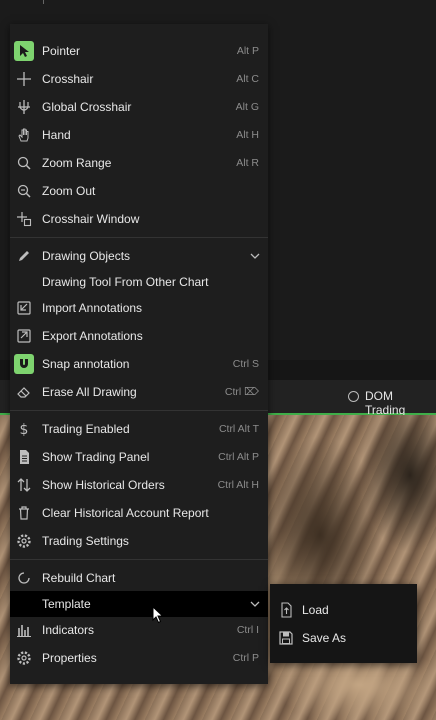  I want to click on refresh-icon, so click(24, 578).